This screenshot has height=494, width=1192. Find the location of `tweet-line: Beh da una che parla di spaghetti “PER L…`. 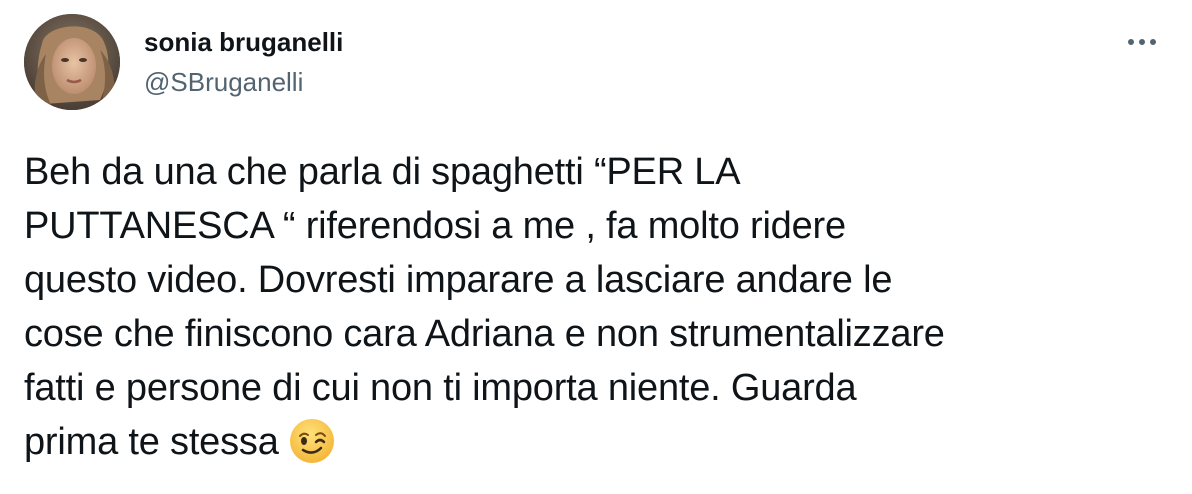

tweet-line: Beh da una che parla di spaghetti “PER L… is located at coordinates (382, 172).